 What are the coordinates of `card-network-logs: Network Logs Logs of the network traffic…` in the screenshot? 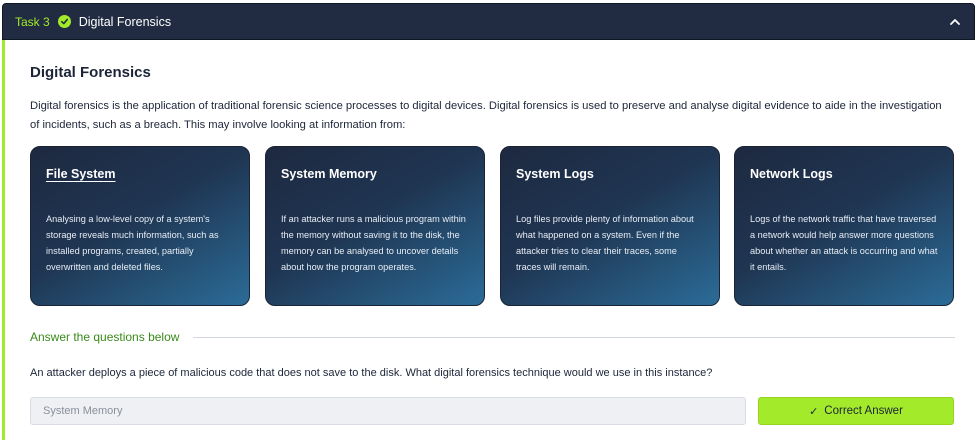 It's located at (844, 226).